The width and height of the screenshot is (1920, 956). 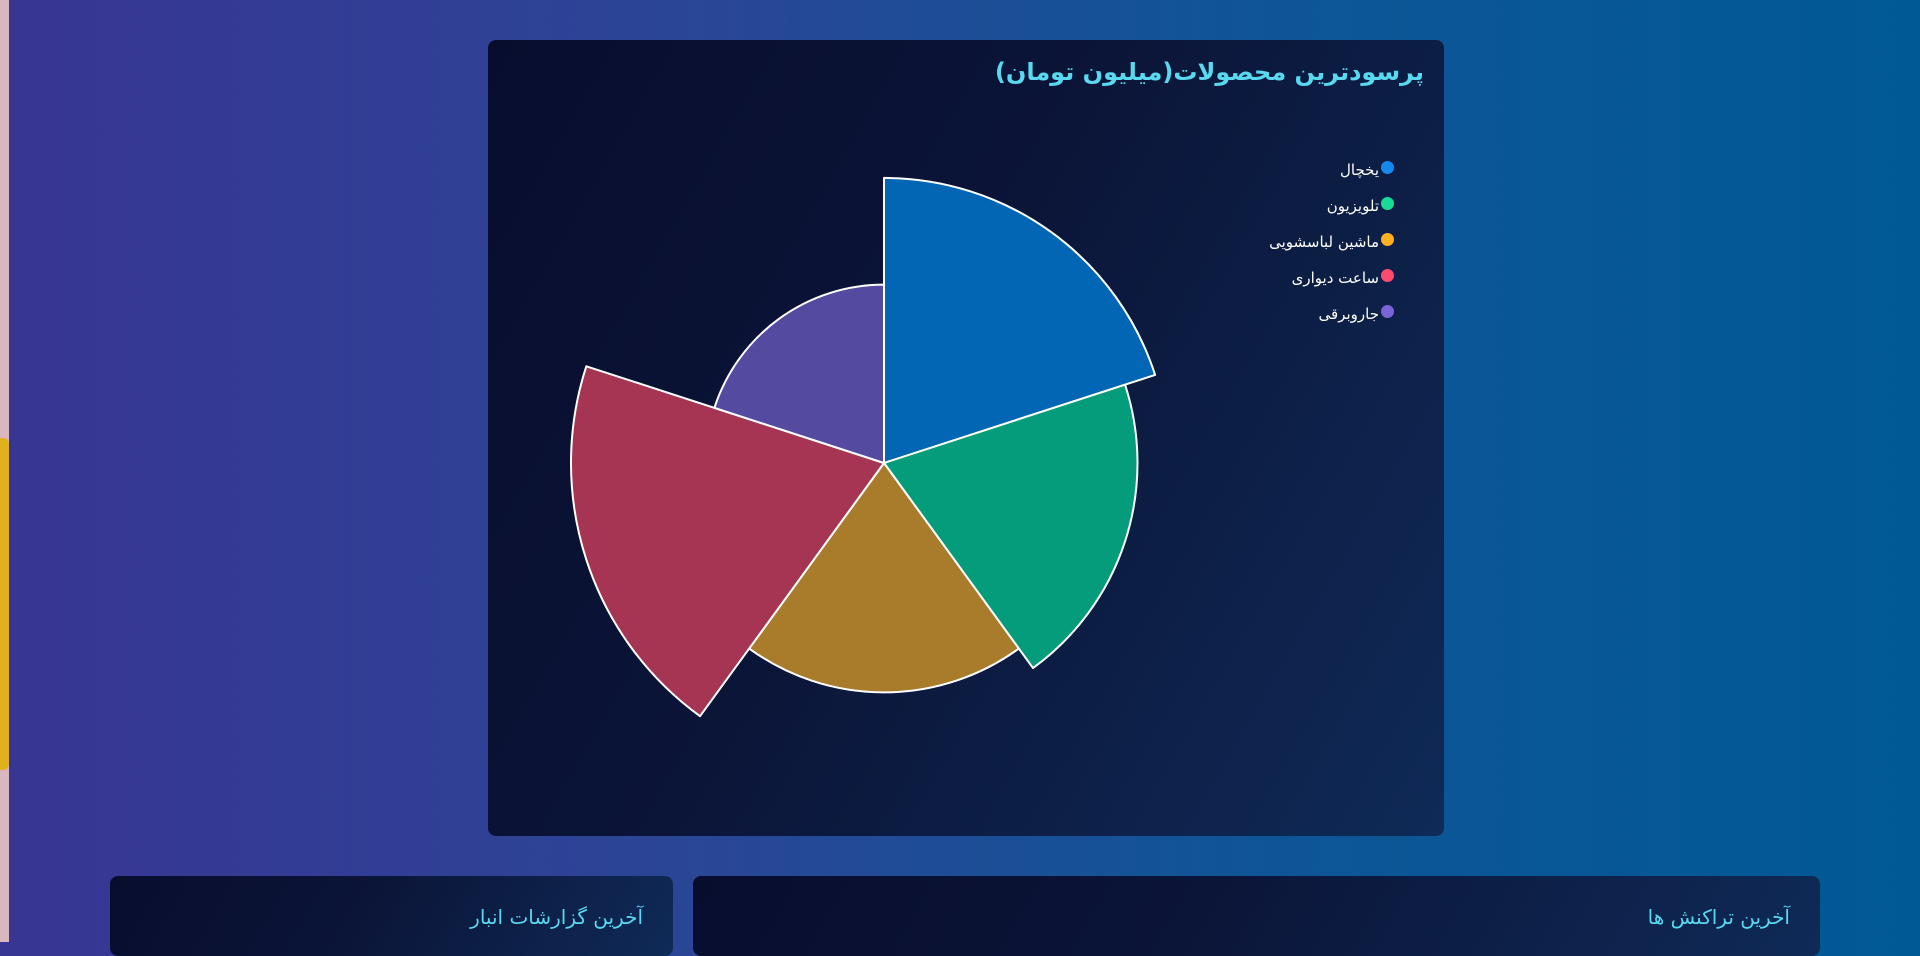 I want to click on legend-item-vacuum: جاروبرقی, so click(x=1331, y=314).